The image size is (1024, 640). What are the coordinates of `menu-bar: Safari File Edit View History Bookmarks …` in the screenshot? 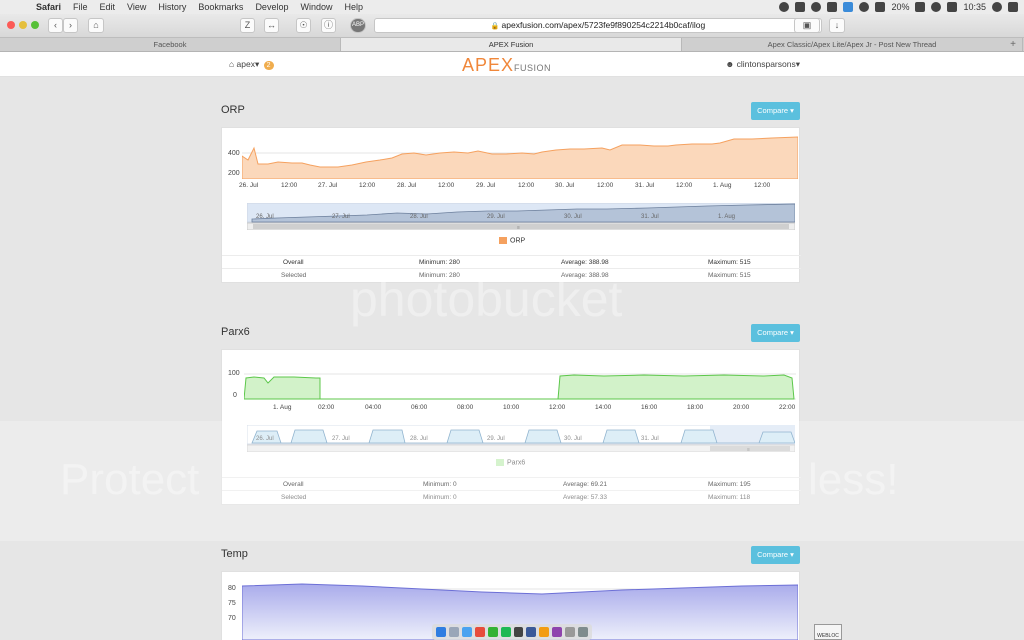 It's located at (512, 7).